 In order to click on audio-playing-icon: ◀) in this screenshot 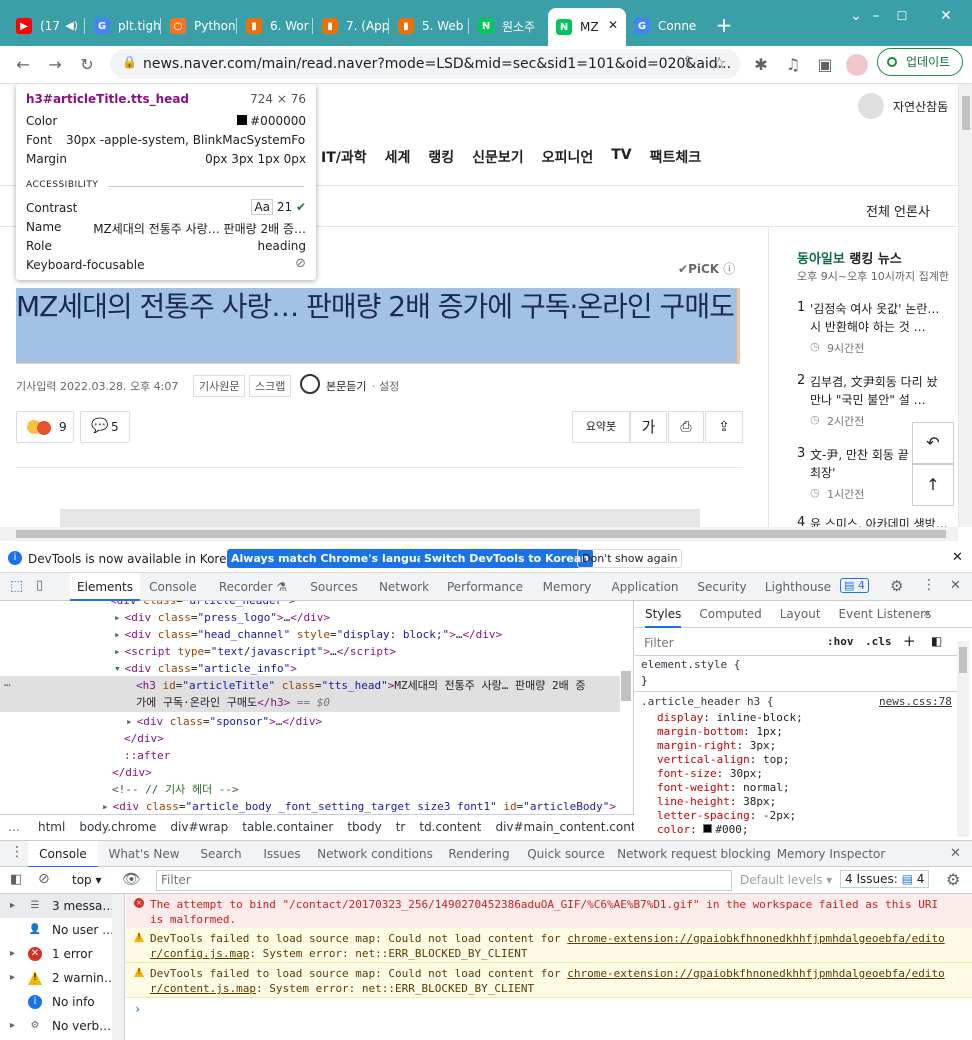, I will do `click(71, 25)`.